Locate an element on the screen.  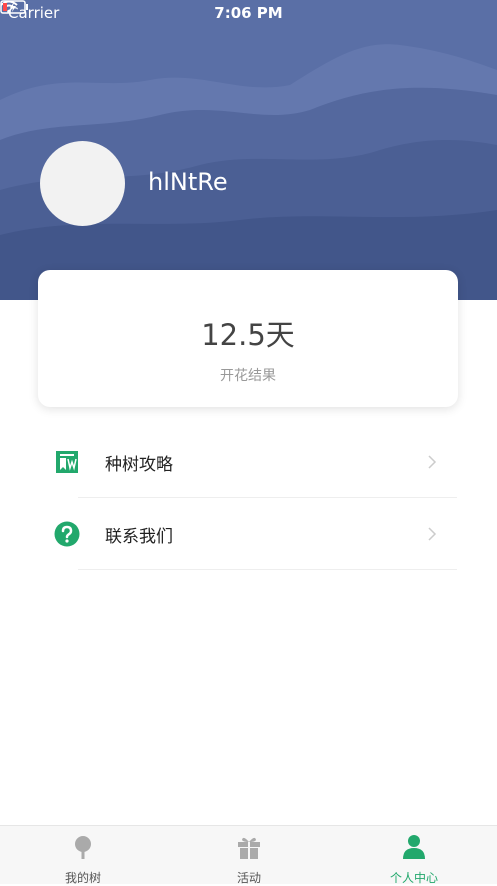
divider is located at coordinates (267, 569).